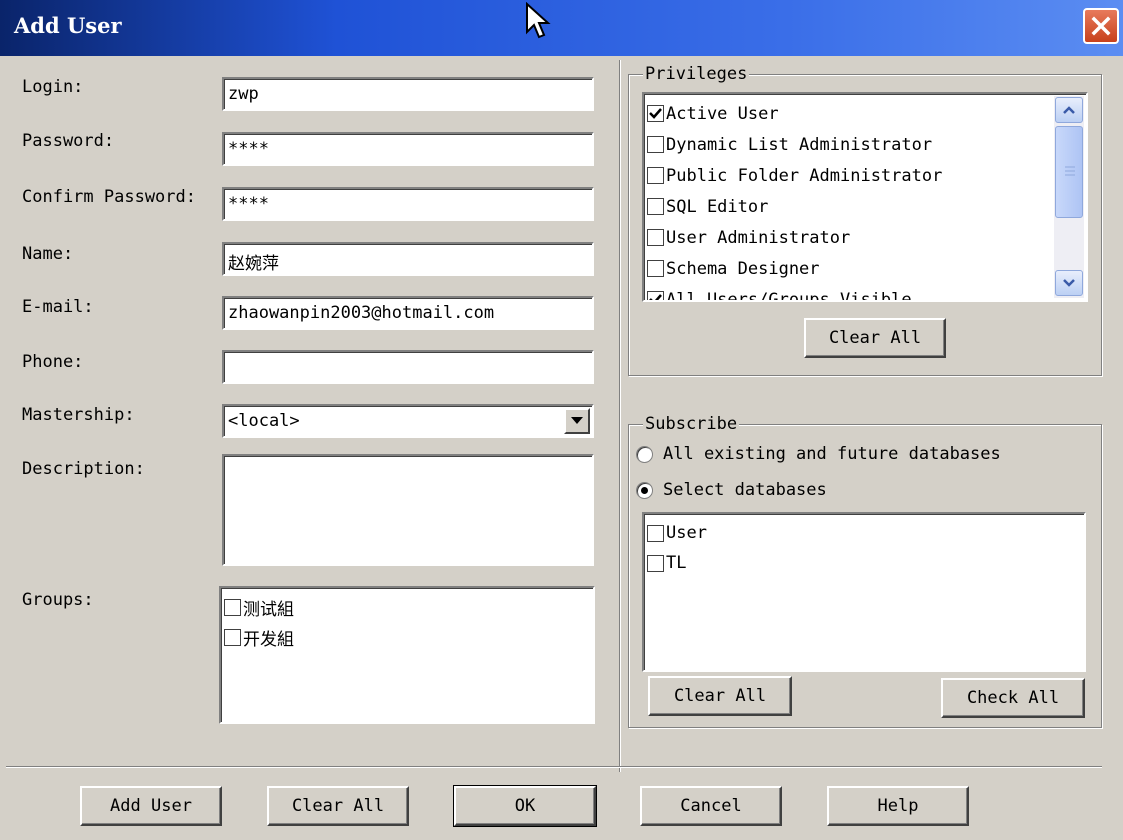  What do you see at coordinates (408, 421) in the screenshot?
I see `mastership-select: <local>` at bounding box center [408, 421].